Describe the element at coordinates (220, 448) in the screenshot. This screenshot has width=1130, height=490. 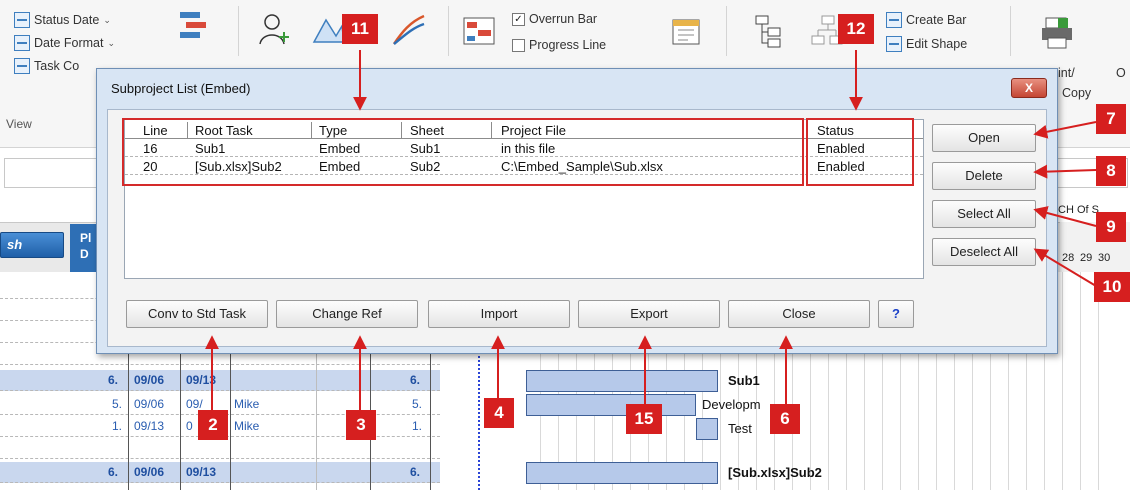
I see `table-row` at that location.